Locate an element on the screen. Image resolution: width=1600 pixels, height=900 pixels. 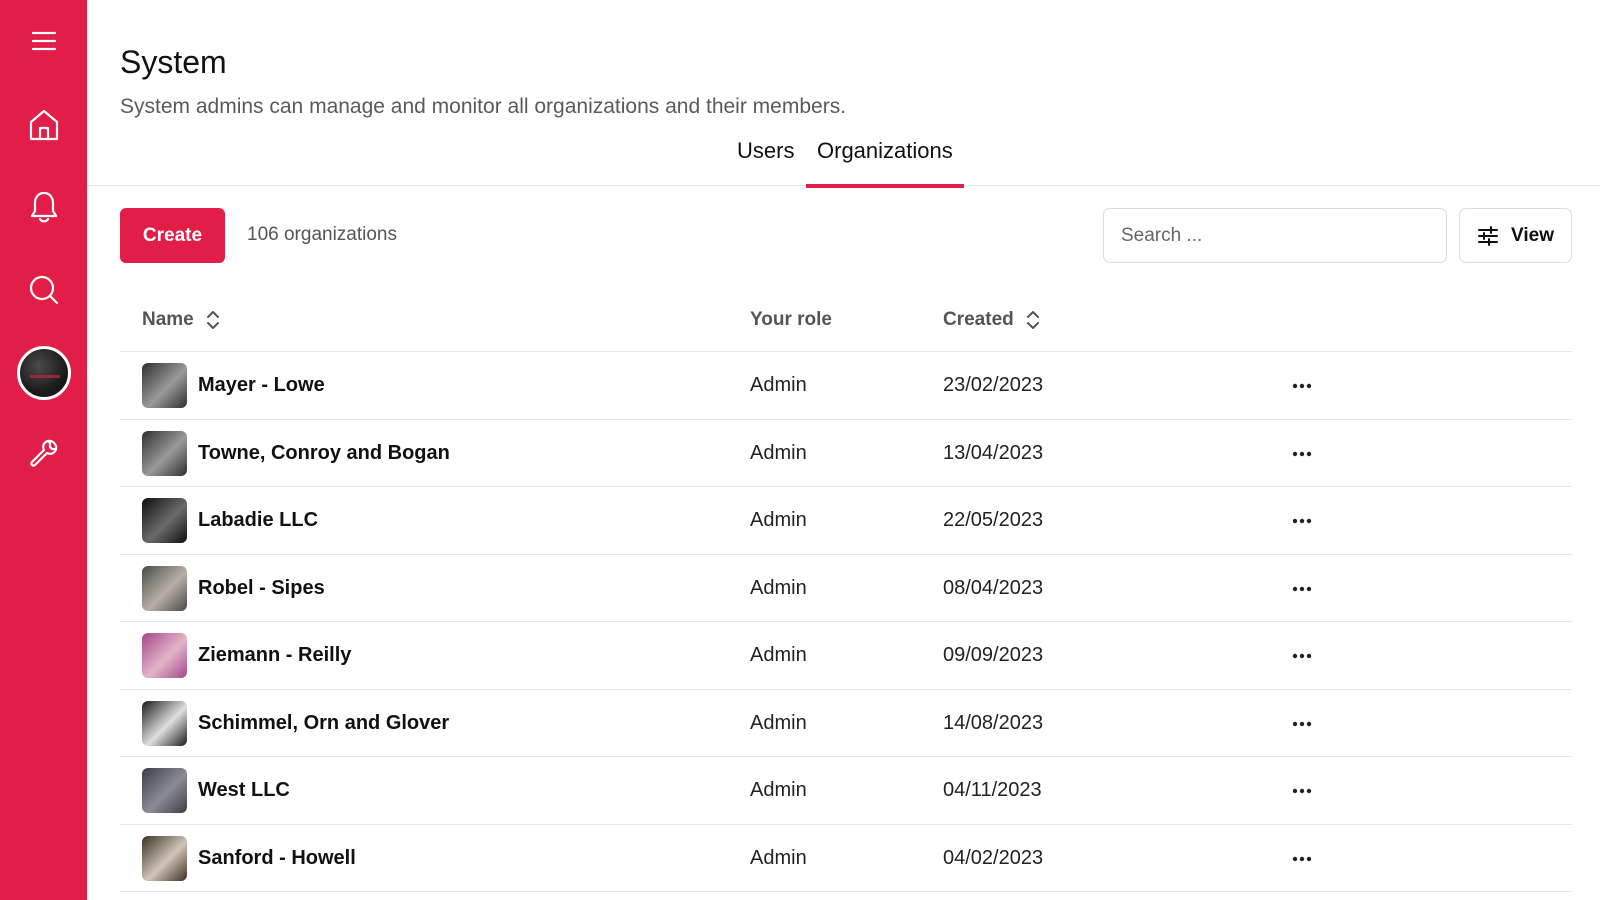
column-role-label: Your role is located at coordinates (791, 319).